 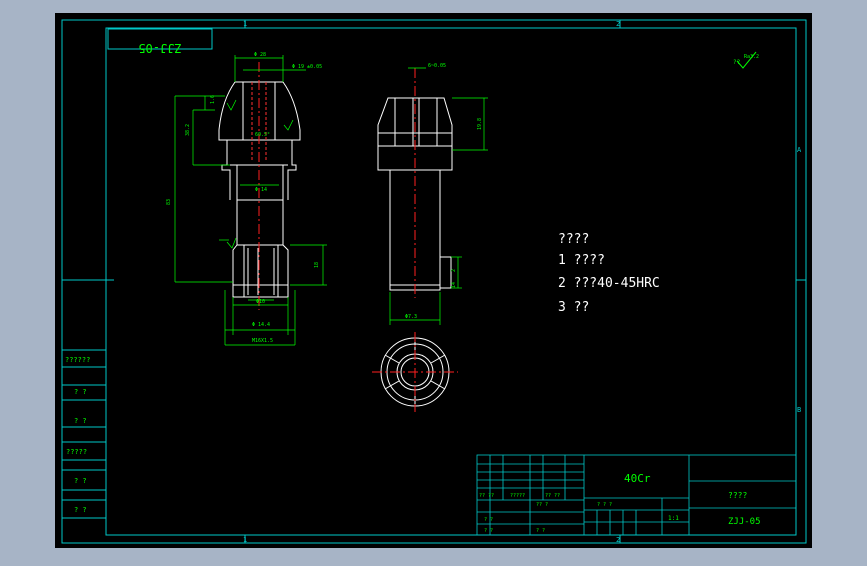 What do you see at coordinates (542, 505) in the screenshot?
I see `title-cell: ?? ?` at bounding box center [542, 505].